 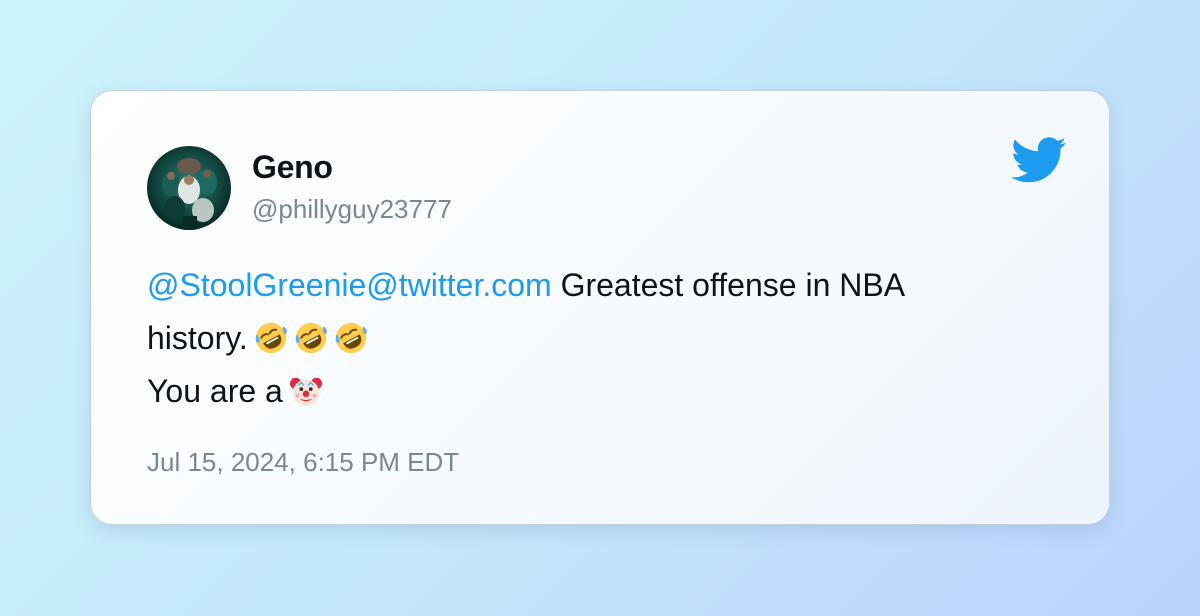 What do you see at coordinates (352, 209) in the screenshot?
I see `user-handle: @phillyguy23777` at bounding box center [352, 209].